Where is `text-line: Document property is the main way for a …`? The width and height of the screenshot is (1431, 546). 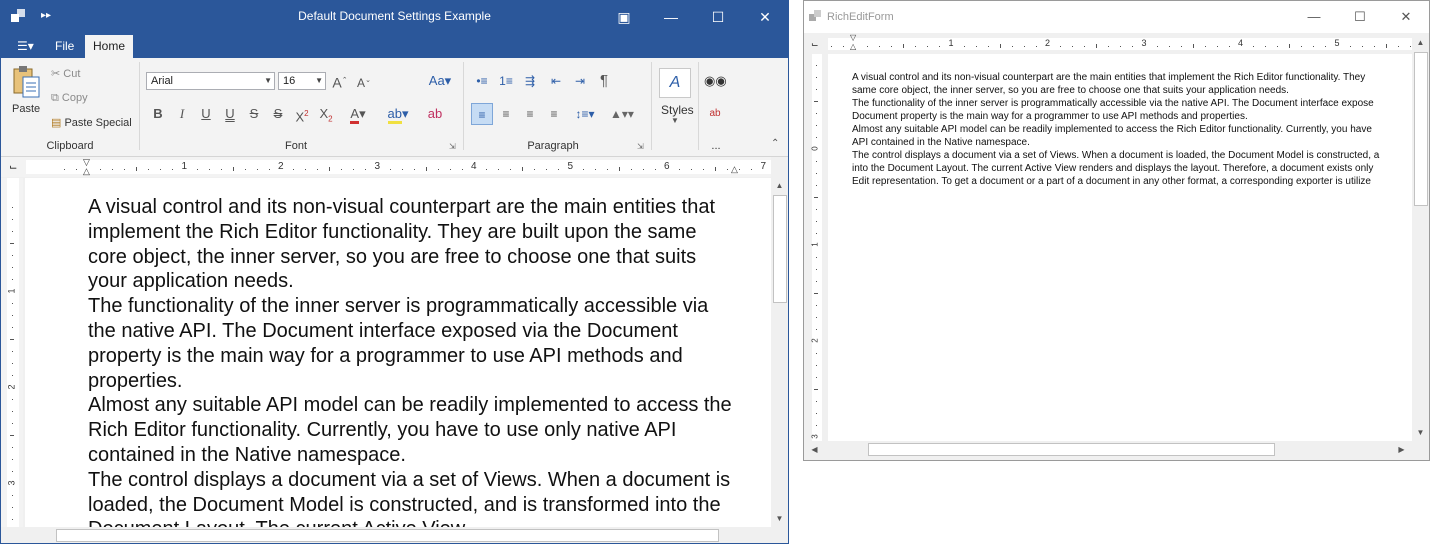 text-line: Document property is the main way for a … is located at coordinates (1132, 116).